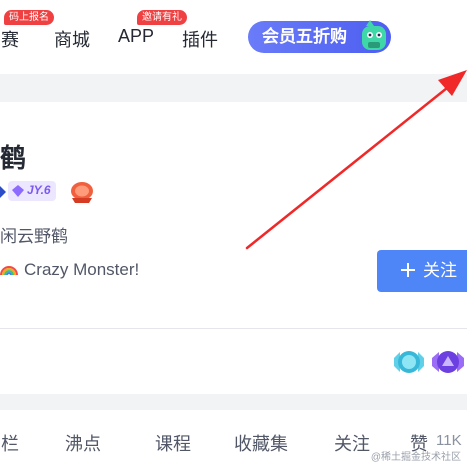 The image size is (467, 467). I want to click on profile-name: 鹤, so click(13, 158).